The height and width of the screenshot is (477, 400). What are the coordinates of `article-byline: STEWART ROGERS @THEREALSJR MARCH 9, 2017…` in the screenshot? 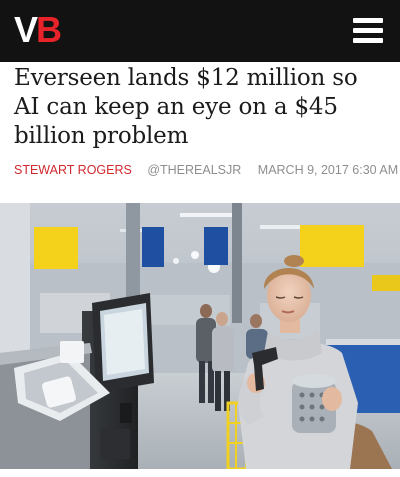 It's located at (206, 170).